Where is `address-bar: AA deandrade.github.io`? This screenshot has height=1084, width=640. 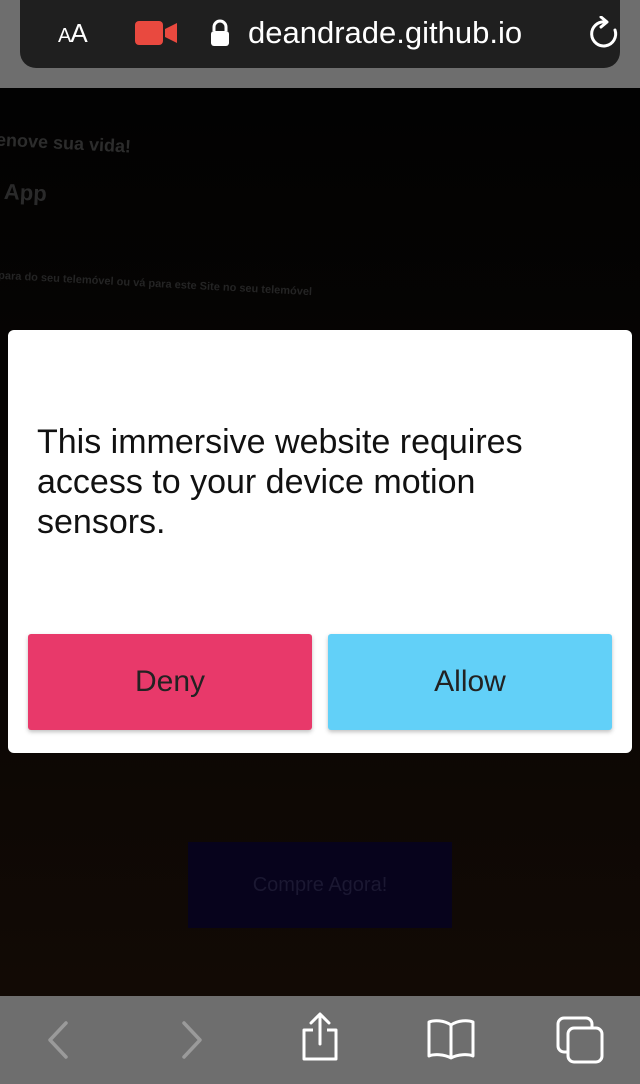 address-bar: AA deandrade.github.io is located at coordinates (320, 34).